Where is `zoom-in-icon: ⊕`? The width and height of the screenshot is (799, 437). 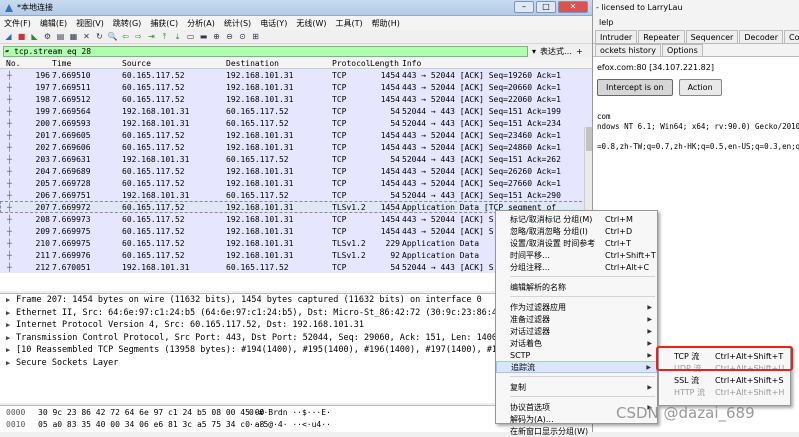
zoom-in-icon: ⊕ is located at coordinates (216, 36).